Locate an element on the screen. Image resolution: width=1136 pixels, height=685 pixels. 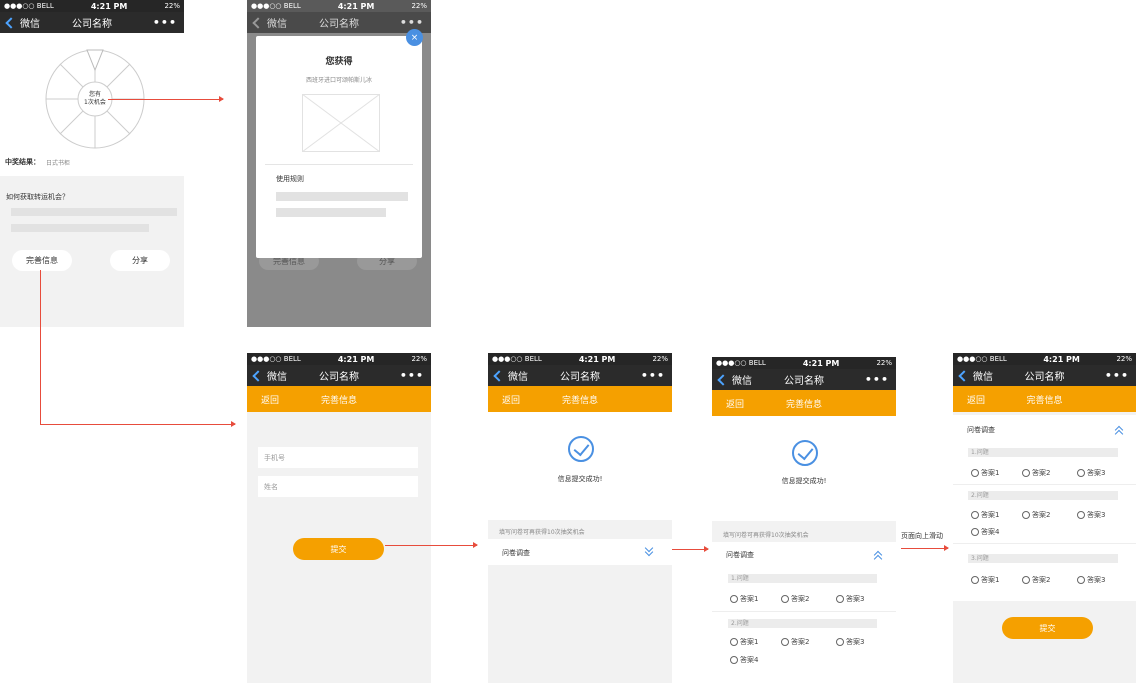
wheel-card: 您有 1次机会 中奖结果： 日式书柜 is located at coordinates (92, 104).